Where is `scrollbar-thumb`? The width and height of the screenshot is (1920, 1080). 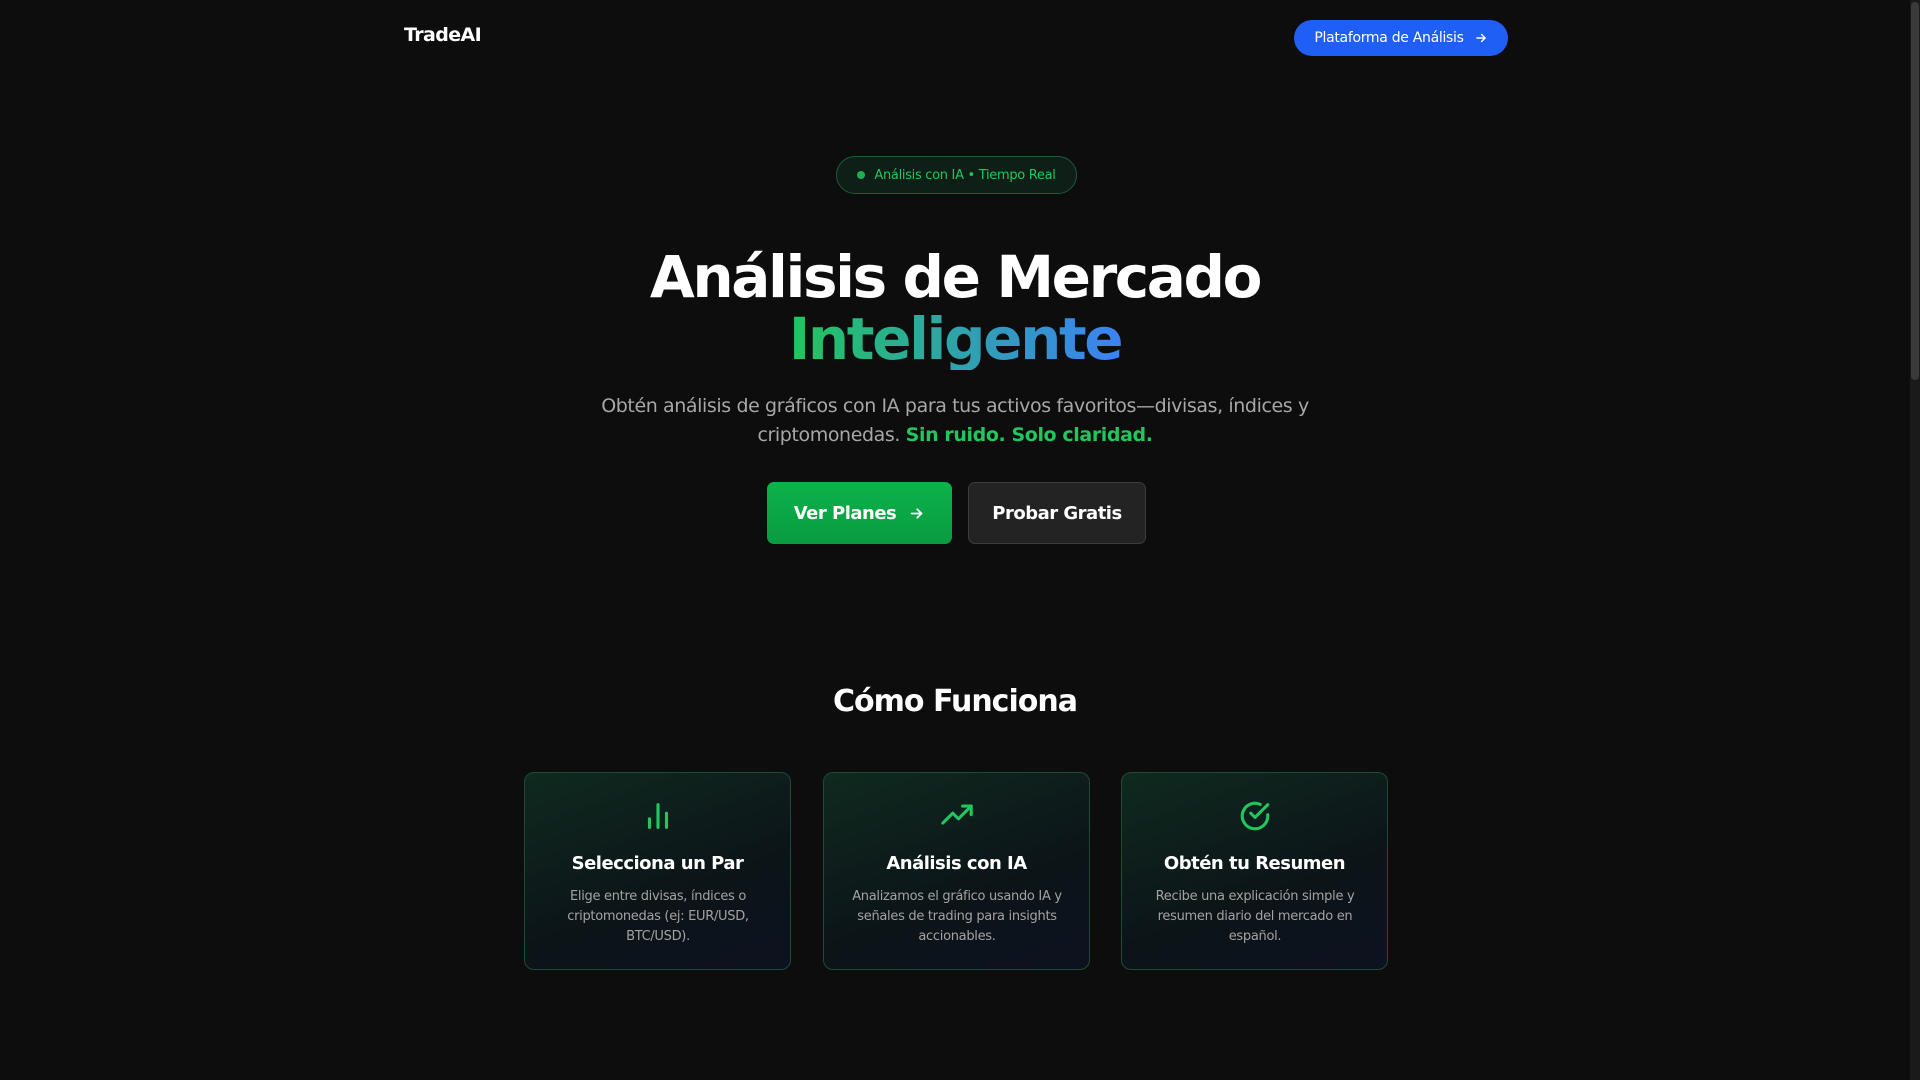
scrollbar-thumb is located at coordinates (1915, 191).